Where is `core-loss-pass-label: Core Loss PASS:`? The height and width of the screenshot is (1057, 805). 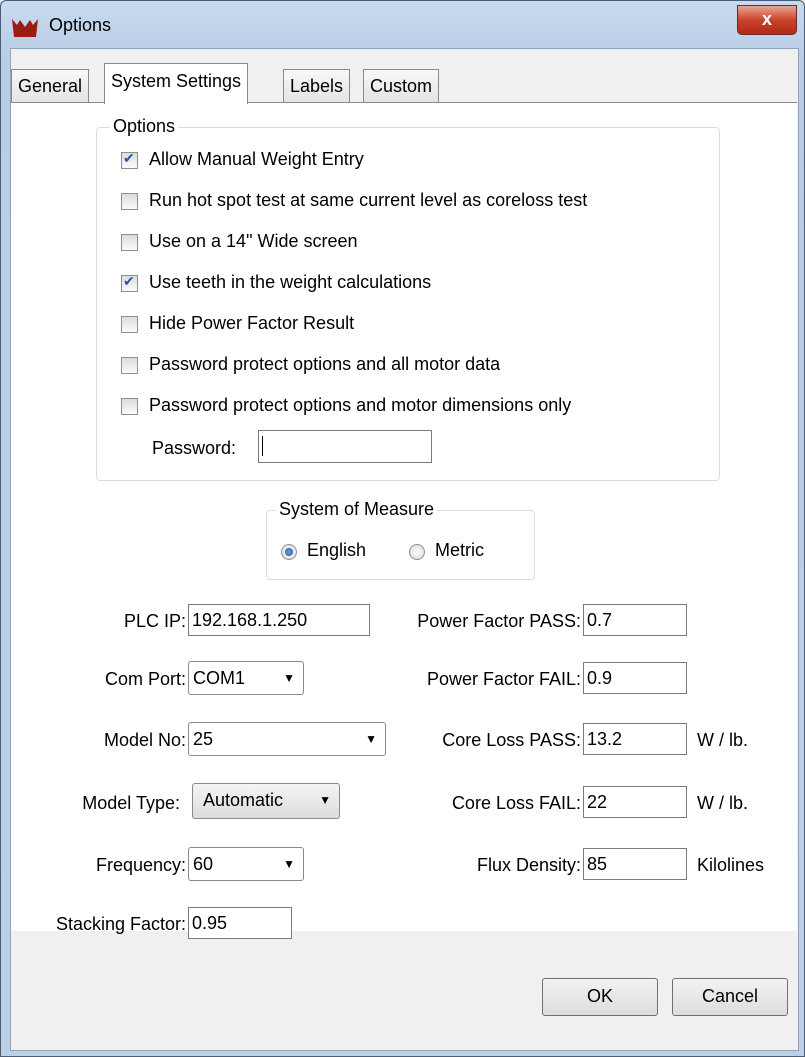 core-loss-pass-label: Core Loss PASS: is located at coordinates (511, 740).